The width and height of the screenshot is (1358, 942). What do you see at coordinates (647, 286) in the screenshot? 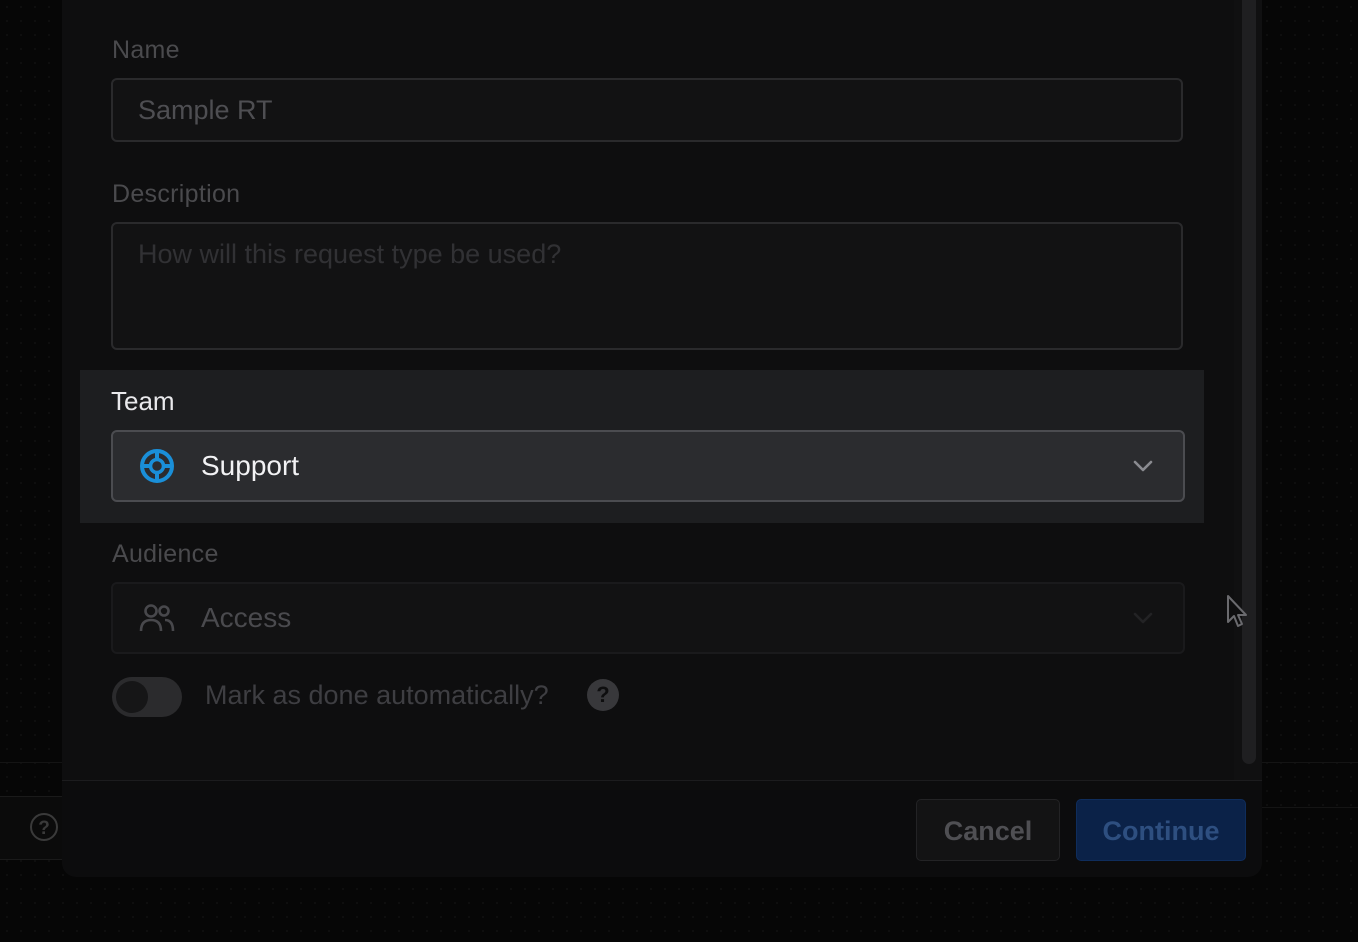
I see `description-textarea: How will this request type be used?` at bounding box center [647, 286].